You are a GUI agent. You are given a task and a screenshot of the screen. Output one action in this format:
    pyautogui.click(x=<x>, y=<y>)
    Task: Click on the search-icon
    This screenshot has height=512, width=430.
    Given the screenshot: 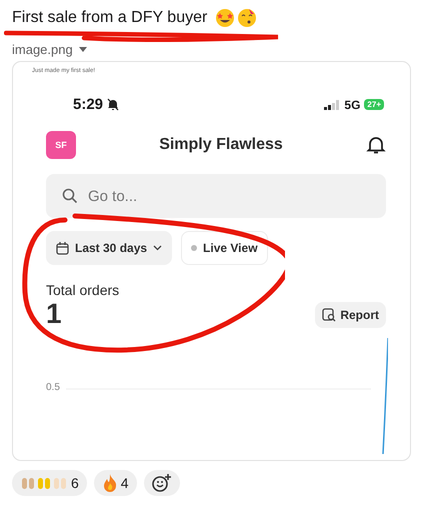 What is the action you would take?
    pyautogui.click(x=70, y=196)
    